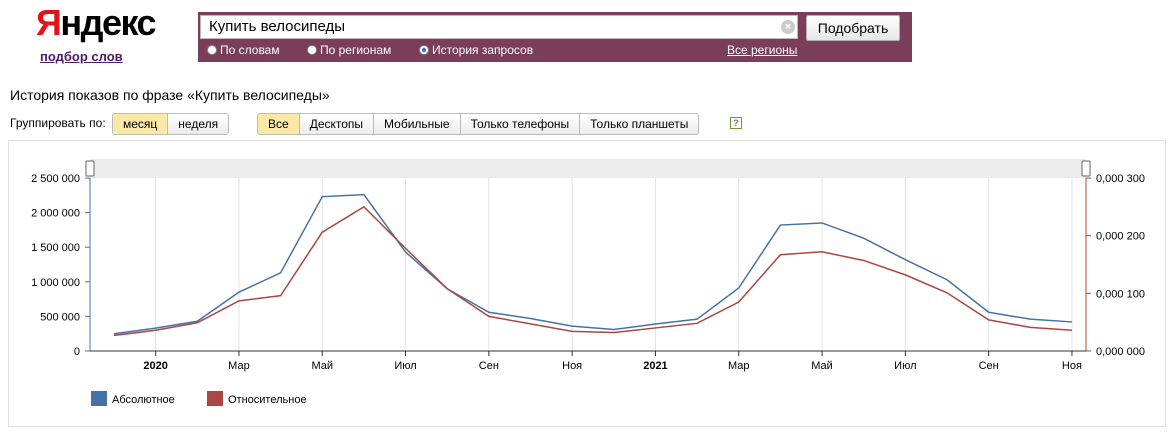 The image size is (1174, 442). What do you see at coordinates (143, 400) in the screenshot?
I see `legend-label-1: Абсолютное` at bounding box center [143, 400].